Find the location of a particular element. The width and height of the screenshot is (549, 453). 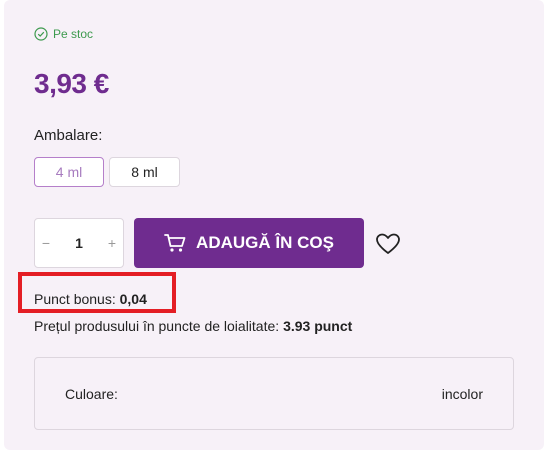

add-to-cart-button: ADAUGĂ ÎN COŞ is located at coordinates (249, 243).